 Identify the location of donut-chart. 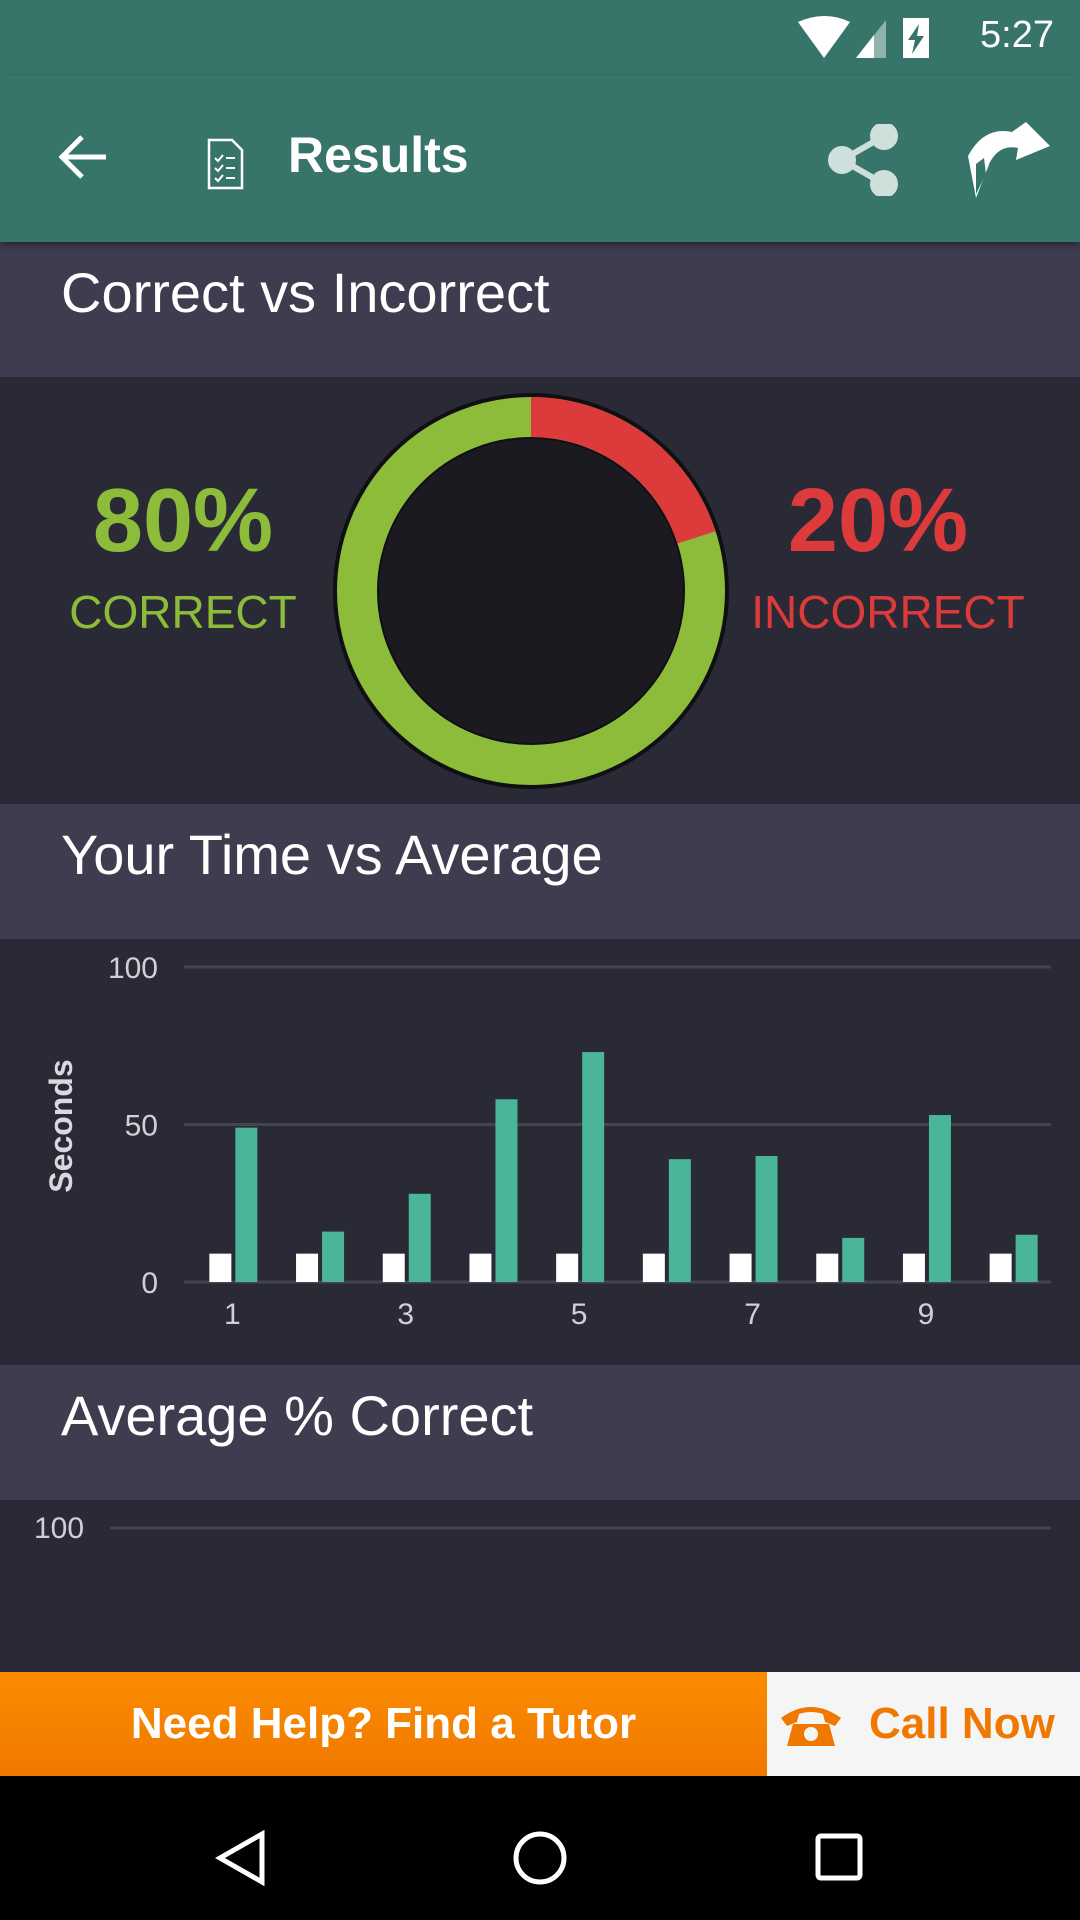
(531, 591).